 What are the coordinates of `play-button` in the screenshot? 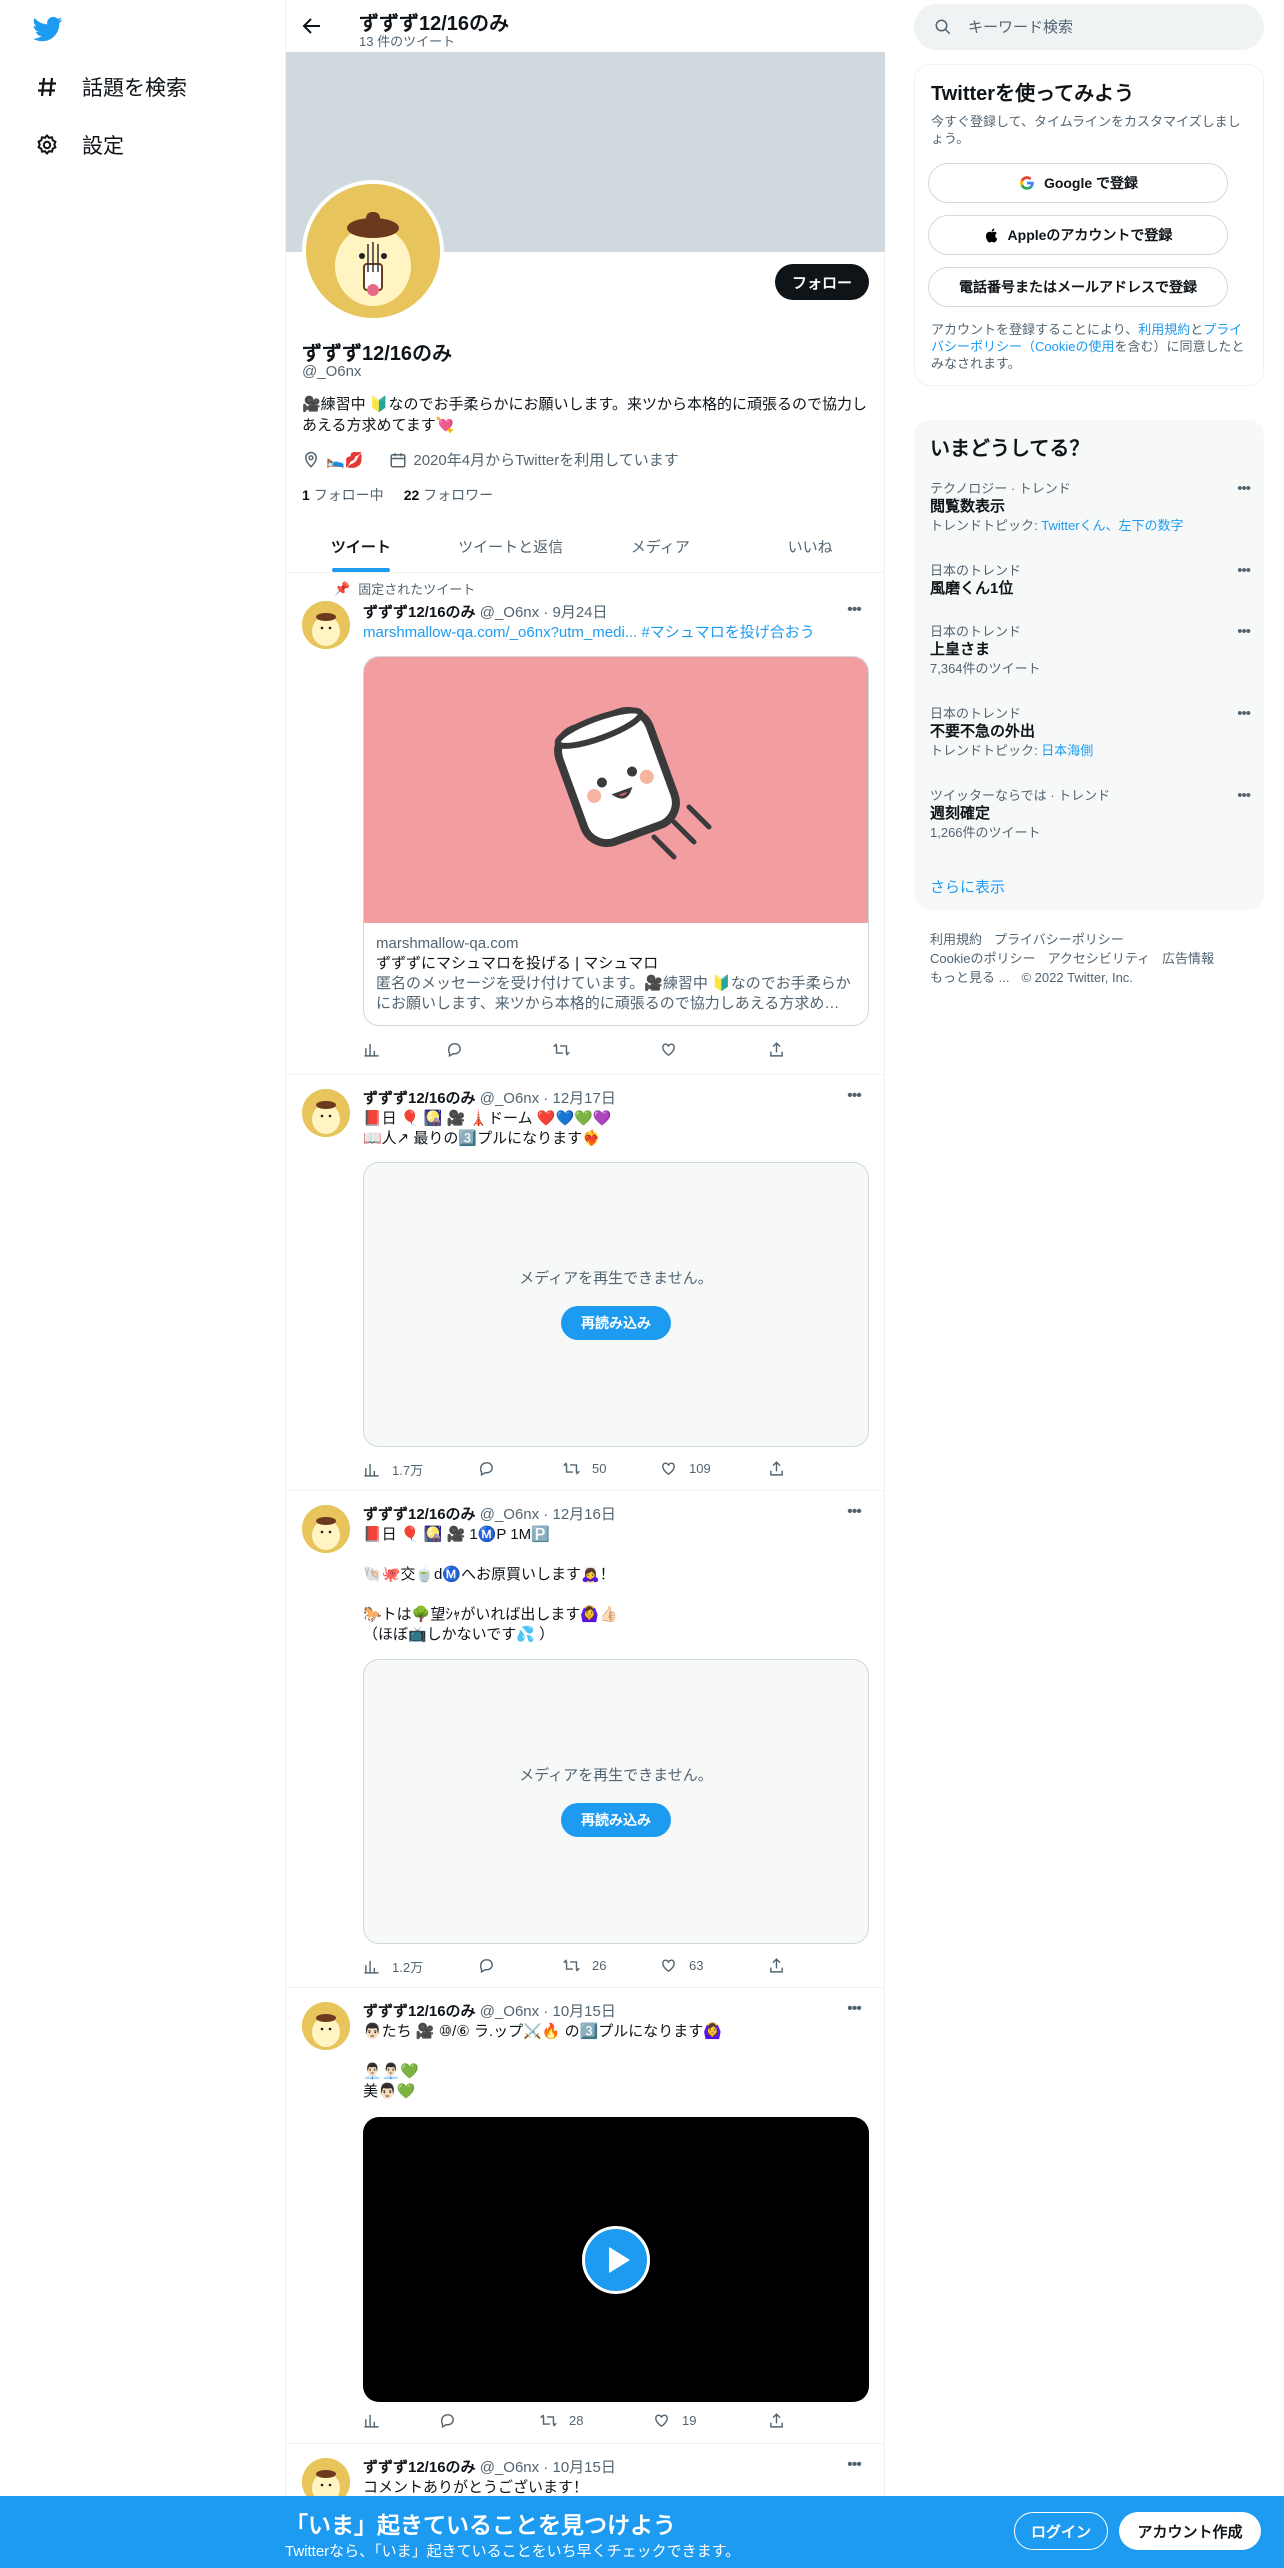 It's located at (616, 2260).